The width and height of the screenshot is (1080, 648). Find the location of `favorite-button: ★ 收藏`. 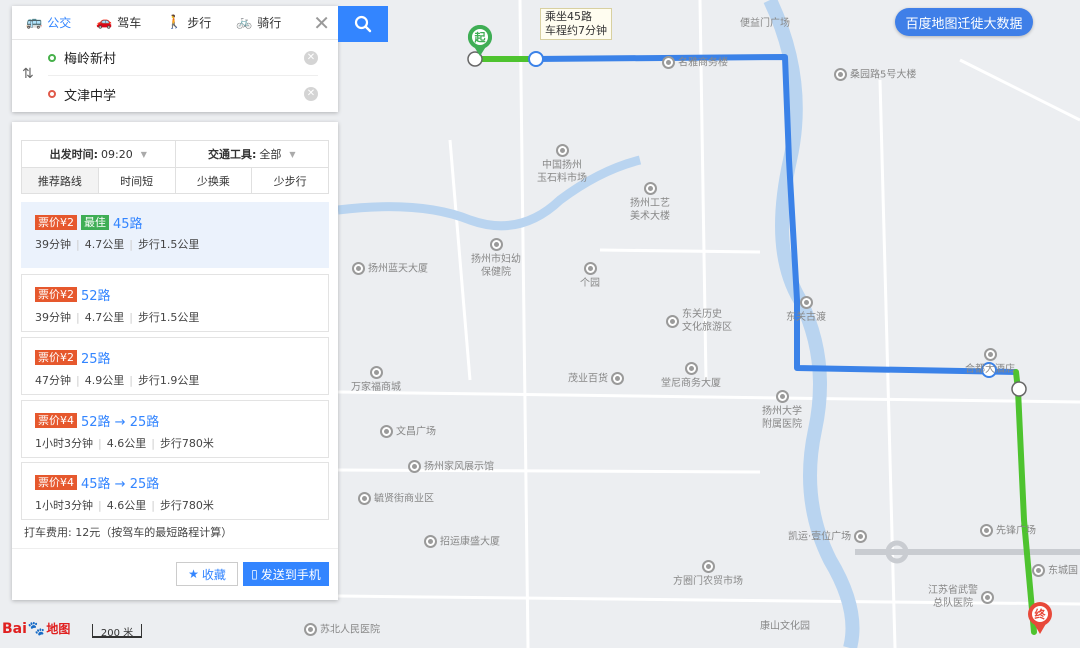

favorite-button: ★ 收藏 is located at coordinates (207, 574).